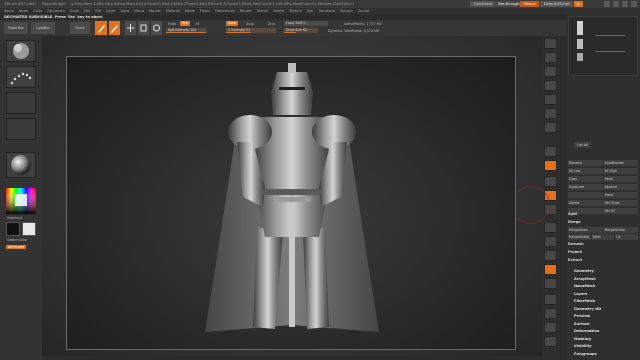 Image resolution: width=640 pixels, height=360 pixels. Describe the element at coordinates (130, 28) in the screenshot. I see `move-button` at that location.